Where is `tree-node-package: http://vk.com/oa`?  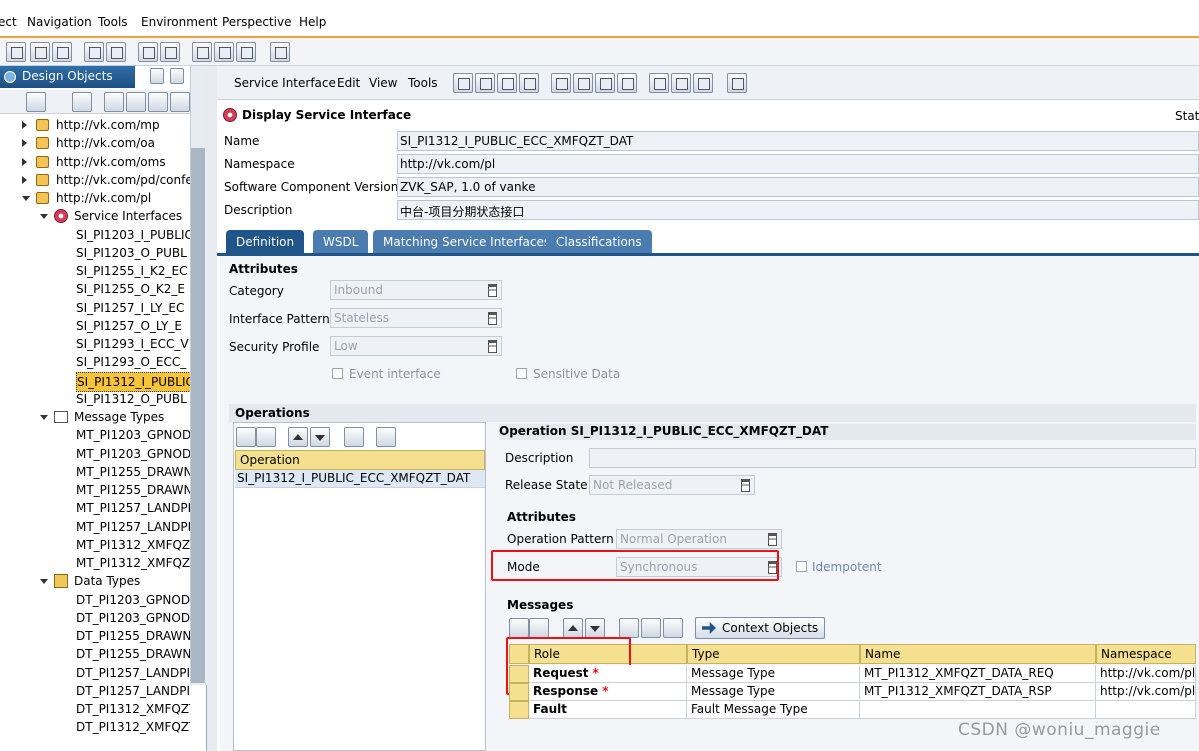
tree-node-package: http://vk.com/oa is located at coordinates (95, 143).